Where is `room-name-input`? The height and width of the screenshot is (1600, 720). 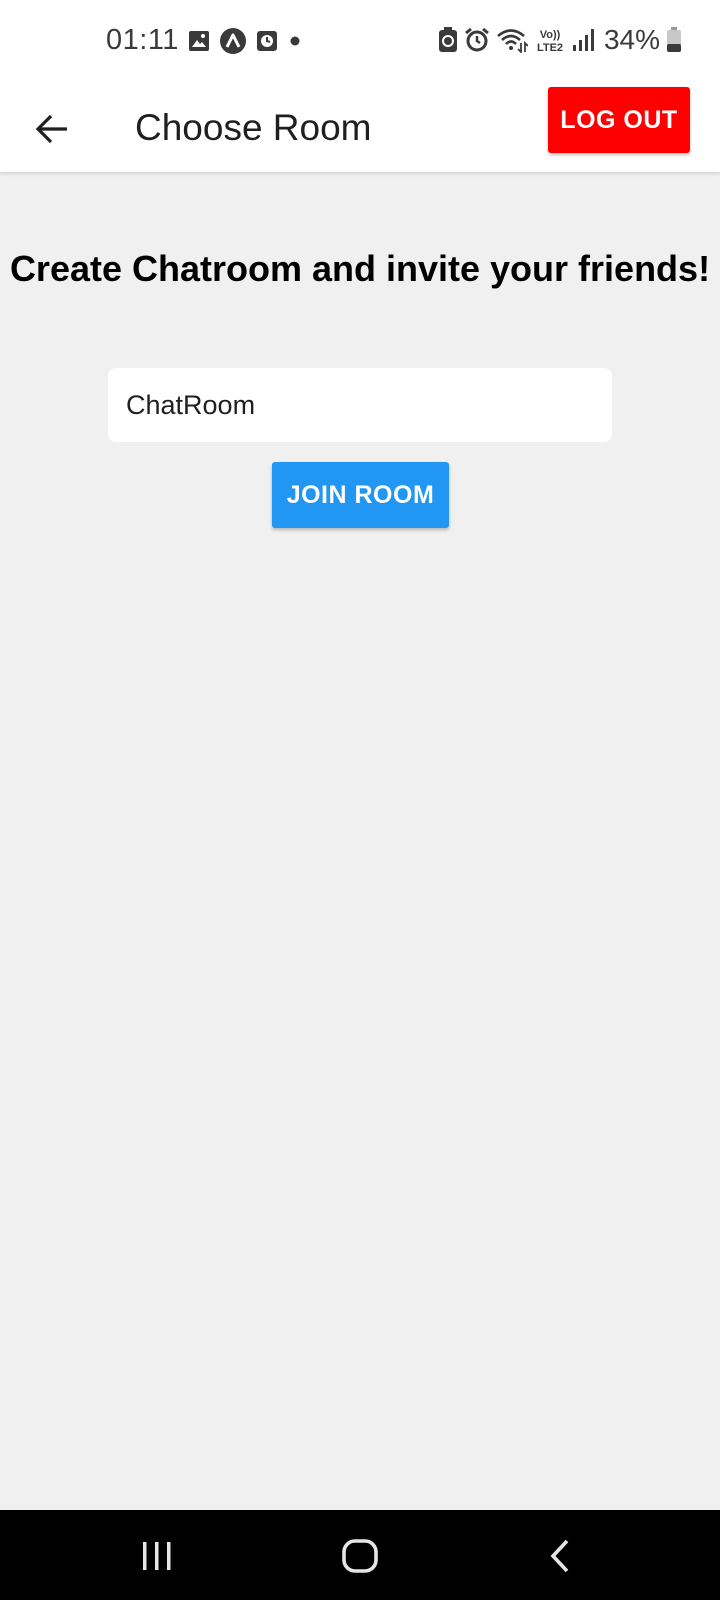 room-name-input is located at coordinates (360, 405).